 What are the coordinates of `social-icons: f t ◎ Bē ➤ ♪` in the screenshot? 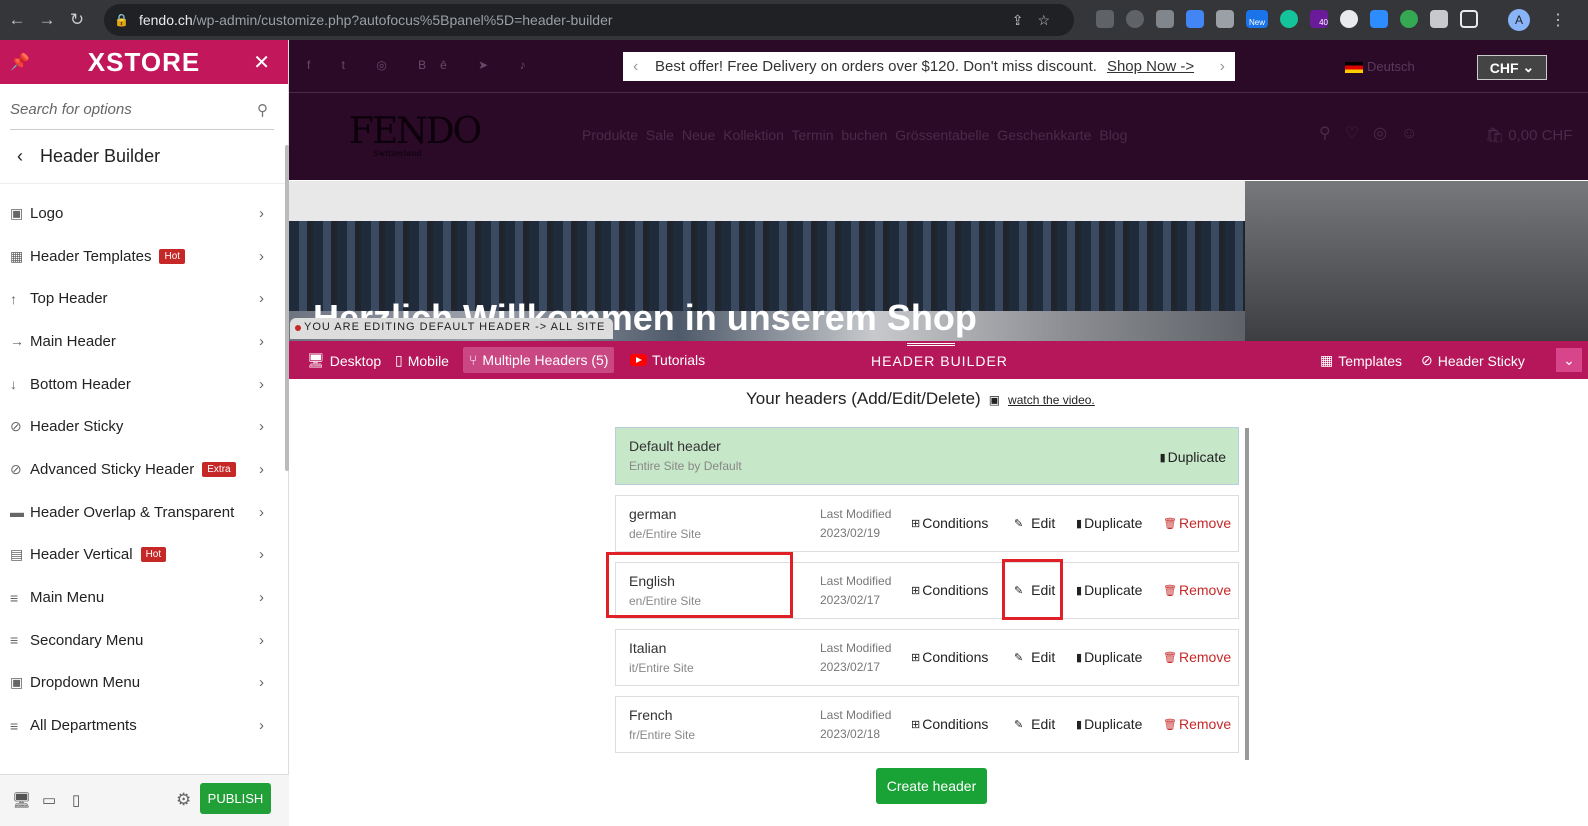 It's located at (423, 65).